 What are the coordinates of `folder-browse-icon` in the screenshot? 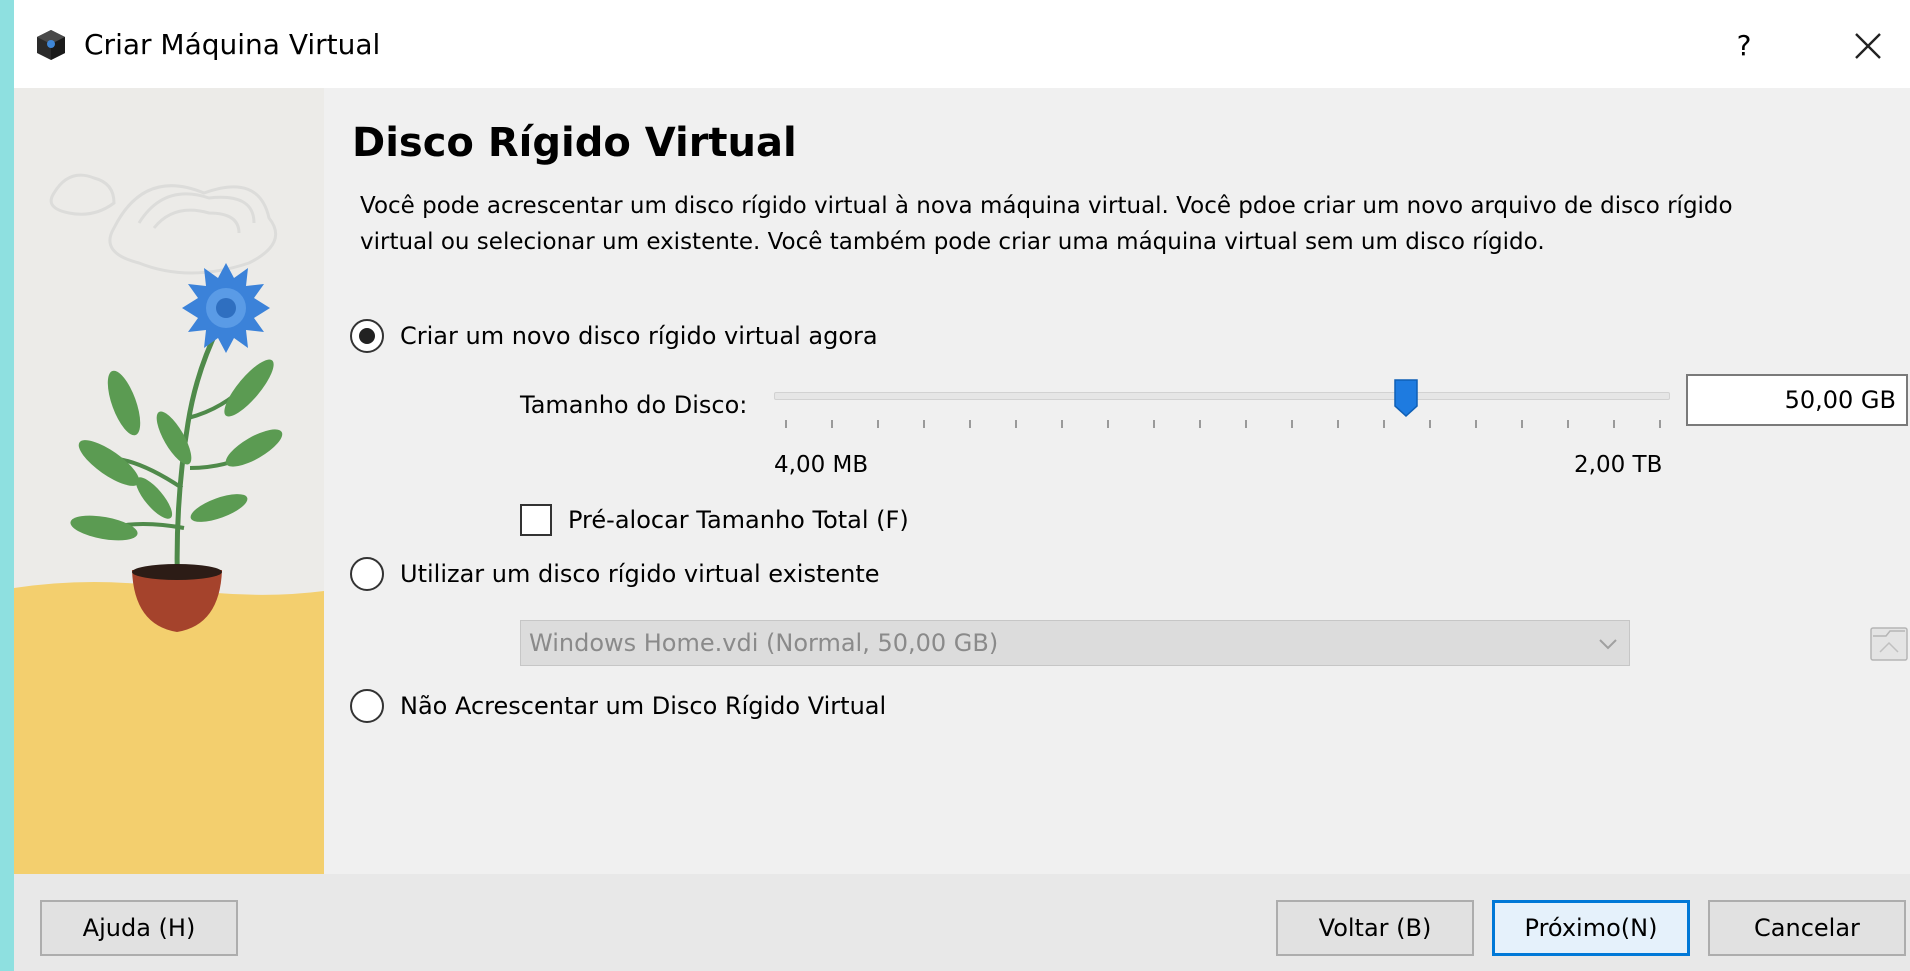 It's located at (1889, 644).